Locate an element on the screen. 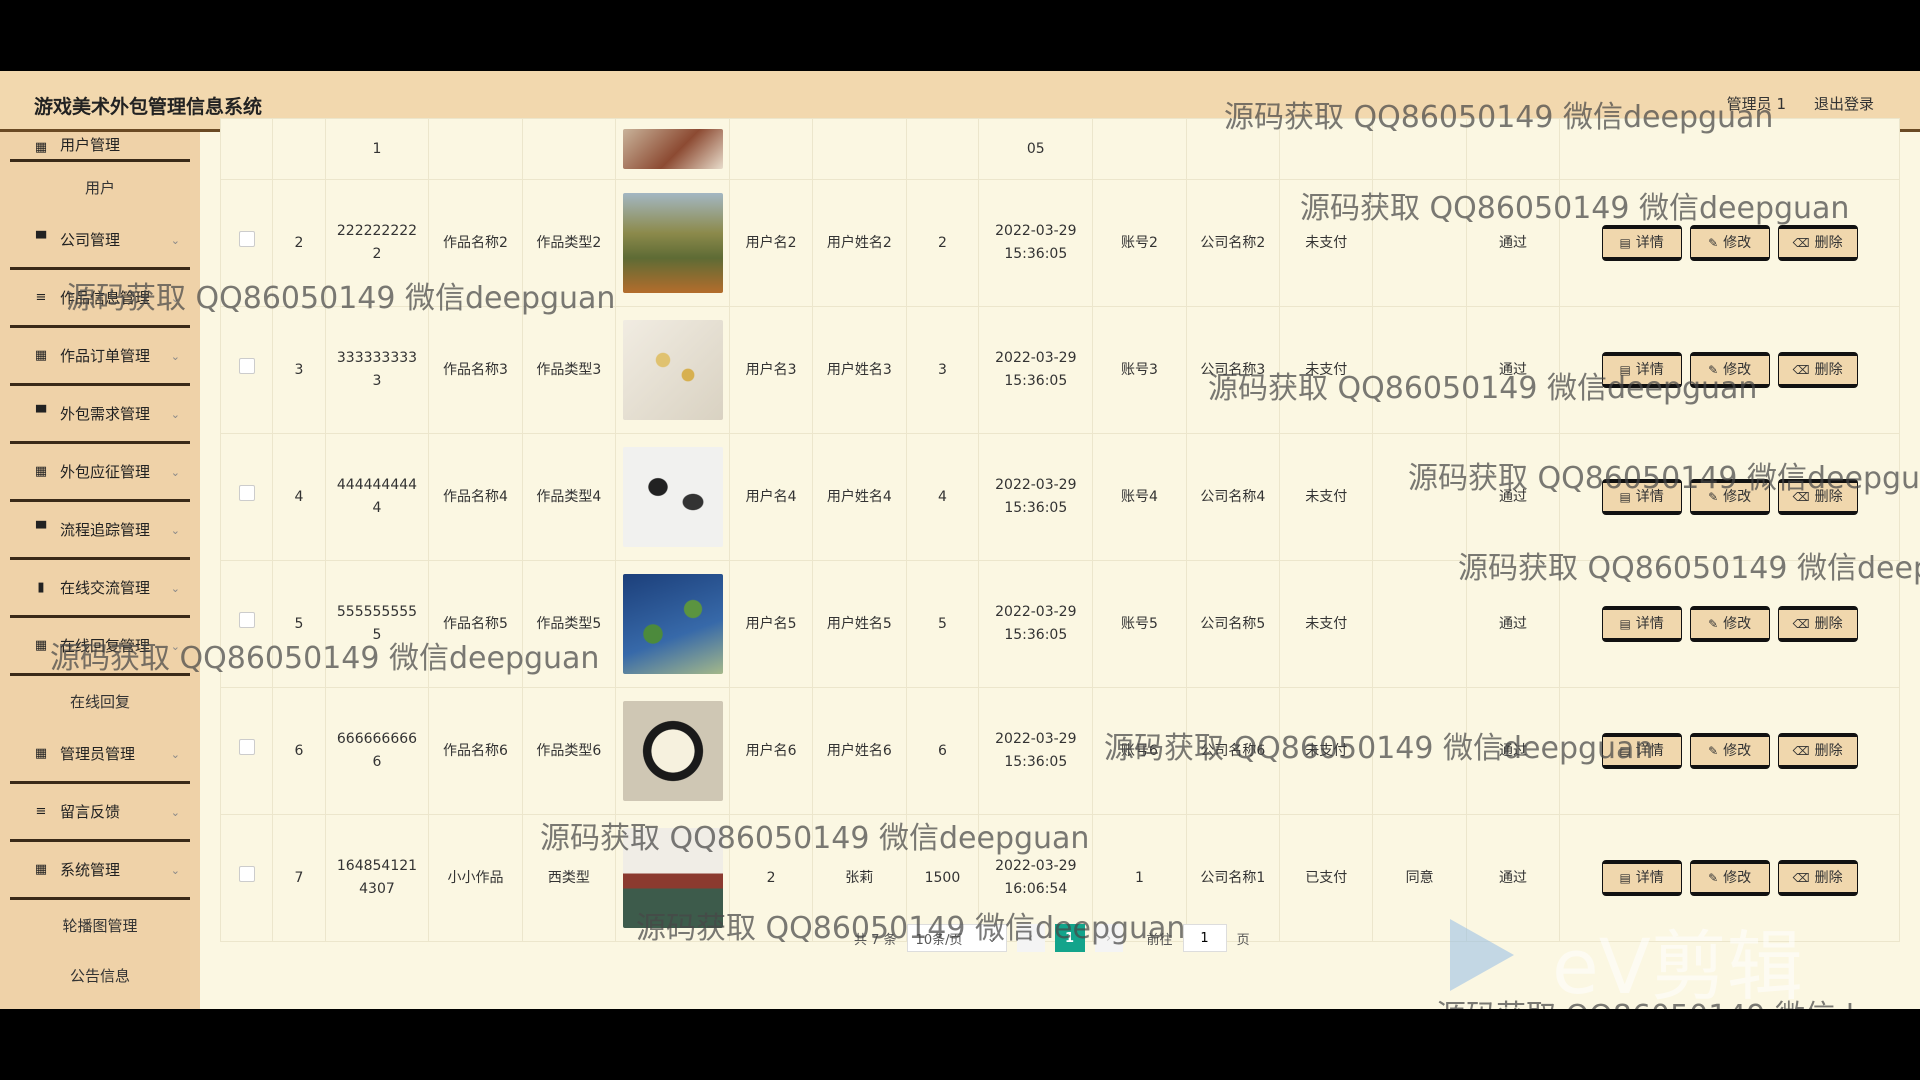 The height and width of the screenshot is (1080, 1920). sidebar-menu-item: ▦ 系统管理 ⌄ is located at coordinates (100, 871).